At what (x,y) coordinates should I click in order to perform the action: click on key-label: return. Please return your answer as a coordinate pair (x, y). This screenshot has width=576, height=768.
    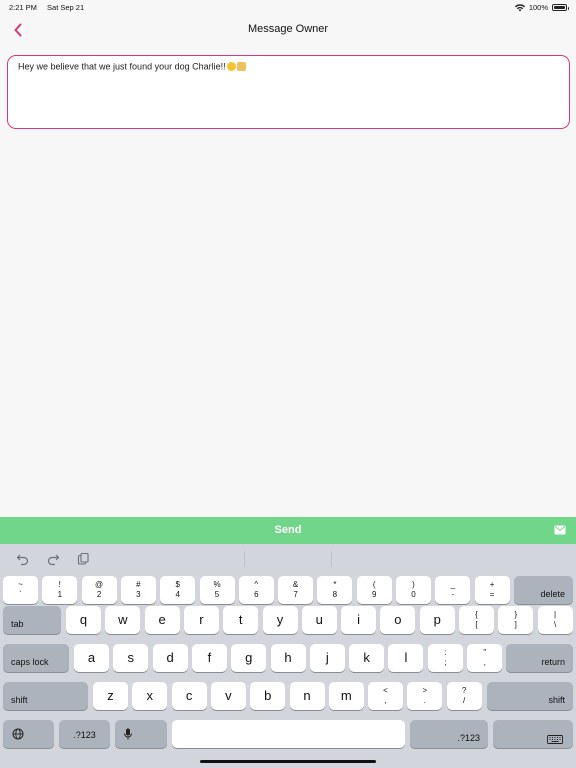
    Looking at the image, I should click on (553, 662).